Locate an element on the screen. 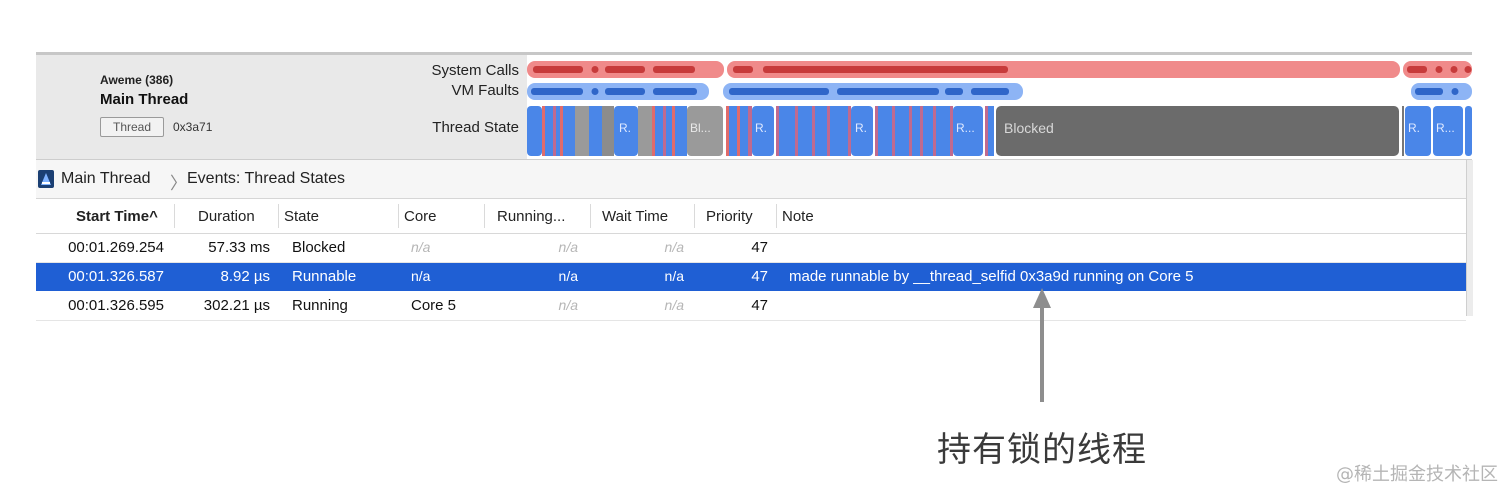 Image resolution: width=1512 pixels, height=498 pixels. vm-faults-track is located at coordinates (999, 91).